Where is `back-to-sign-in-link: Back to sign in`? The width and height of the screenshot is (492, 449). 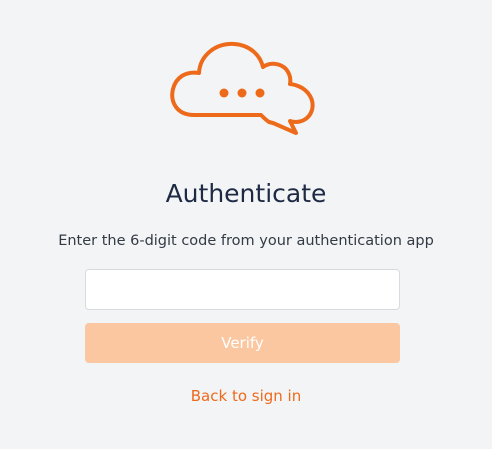
back-to-sign-in-link: Back to sign in is located at coordinates (246, 396).